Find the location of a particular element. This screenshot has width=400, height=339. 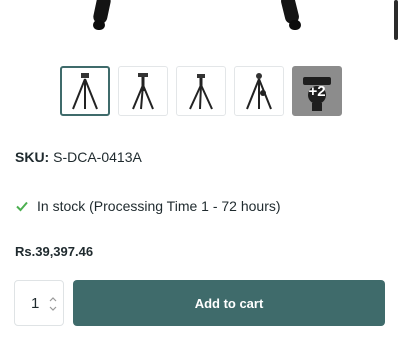

scrollbar is located at coordinates (396, 20).